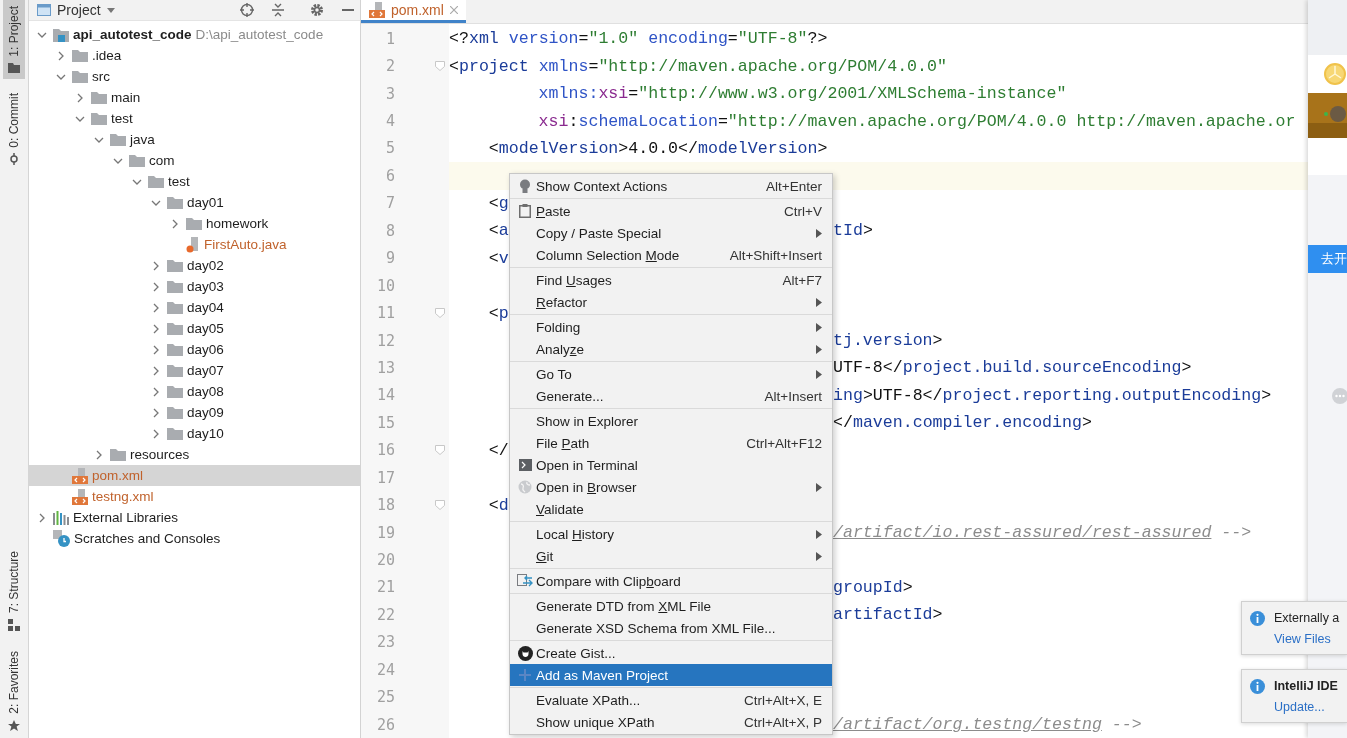  What do you see at coordinates (317, 10) in the screenshot?
I see `settings-icon` at bounding box center [317, 10].